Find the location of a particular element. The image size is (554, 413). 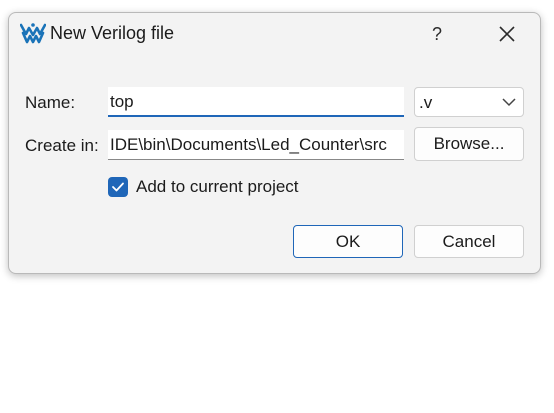

name-label: Name: is located at coordinates (50, 102).